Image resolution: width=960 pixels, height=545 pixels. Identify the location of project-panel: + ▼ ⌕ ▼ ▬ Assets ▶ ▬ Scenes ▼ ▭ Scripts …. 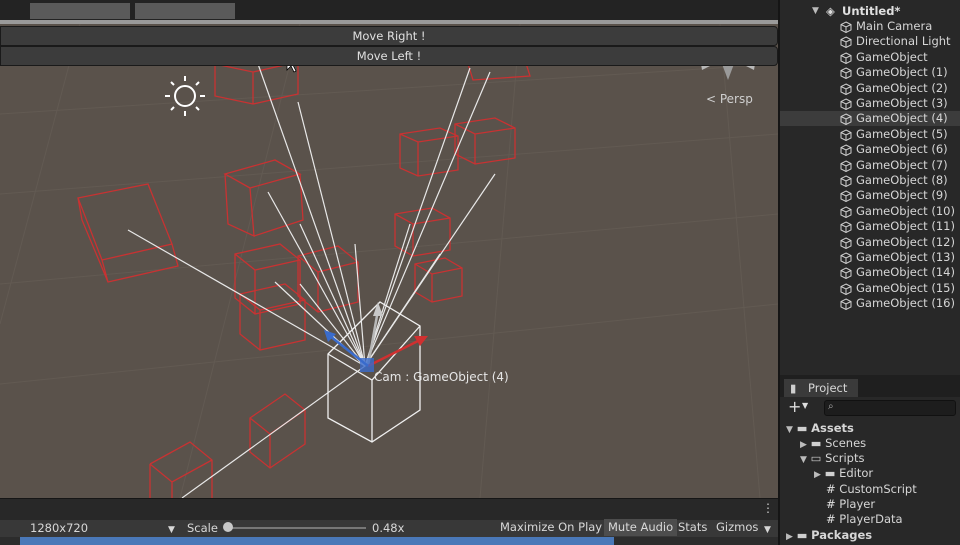
(869, 471).